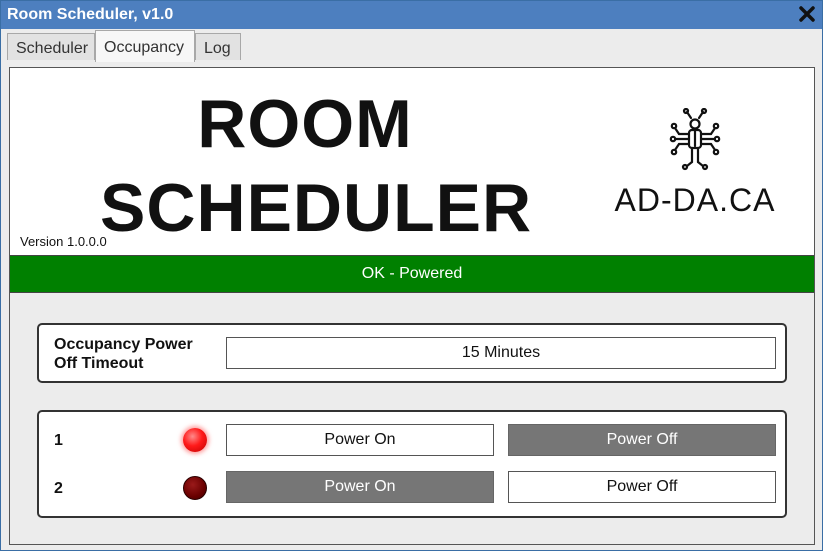 The image size is (823, 551). I want to click on room-1-led-icon, so click(195, 440).